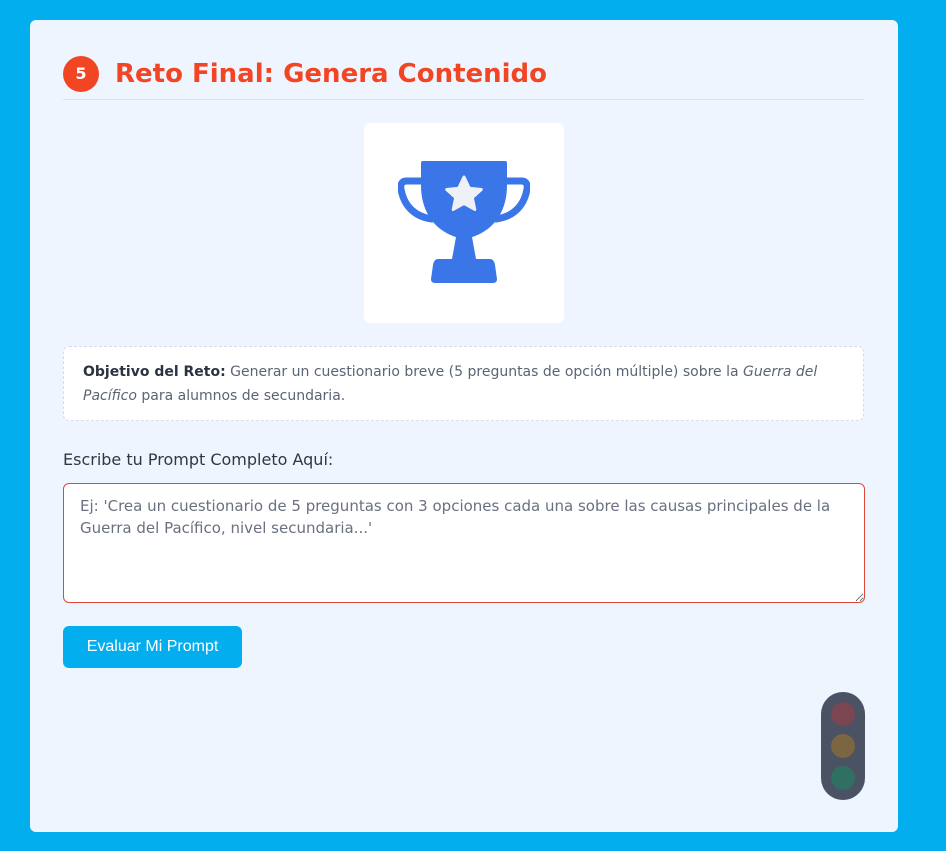 This screenshot has height=851, width=946. I want to click on trophy-star-icon, so click(464, 222).